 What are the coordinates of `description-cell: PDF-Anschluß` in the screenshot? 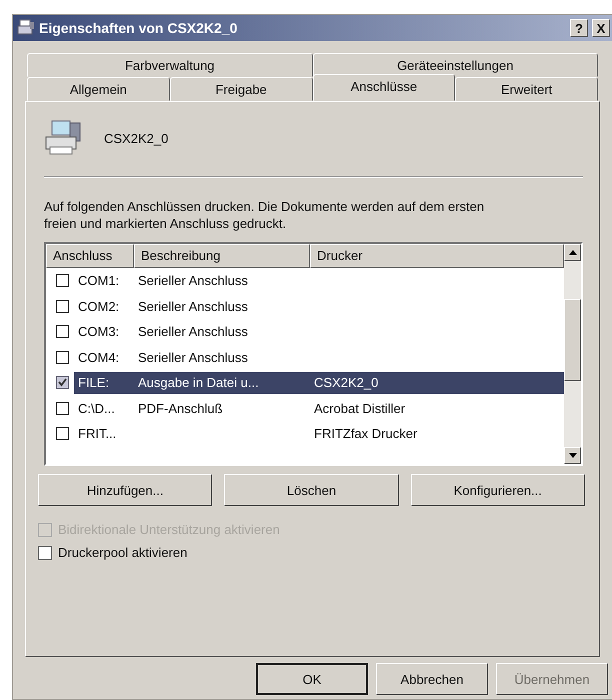 It's located at (180, 408).